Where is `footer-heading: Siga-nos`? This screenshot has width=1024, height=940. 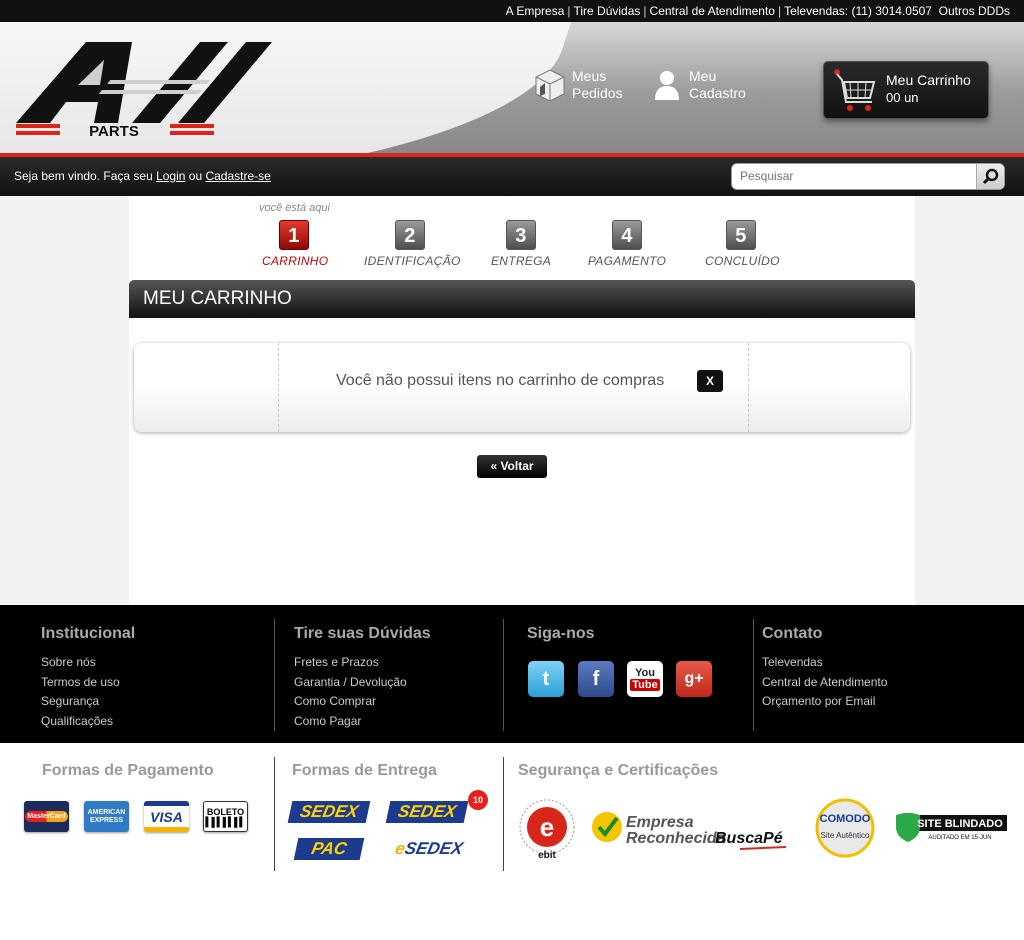 footer-heading: Siga-nos is located at coordinates (561, 633).